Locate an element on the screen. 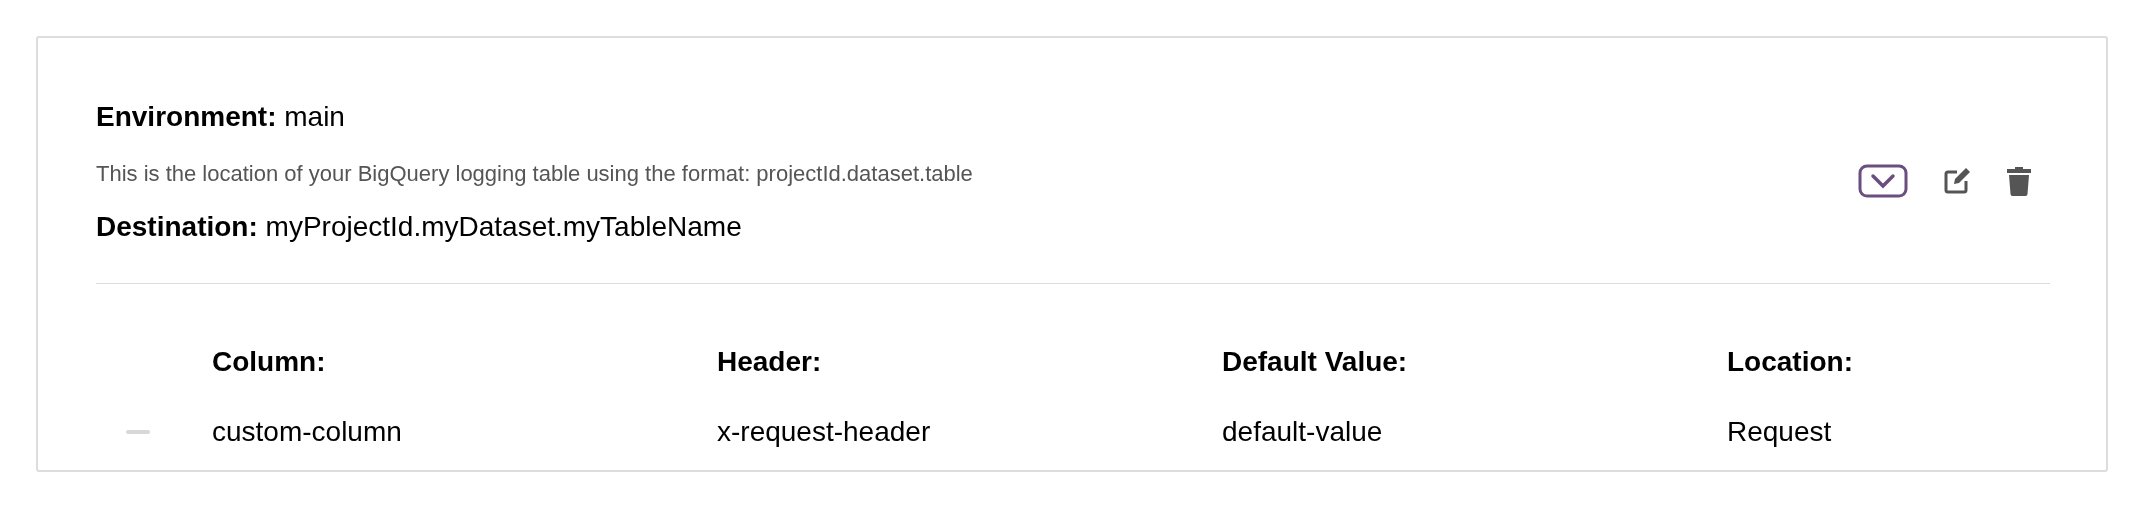  table-cell-text: Request is located at coordinates (1780, 432).